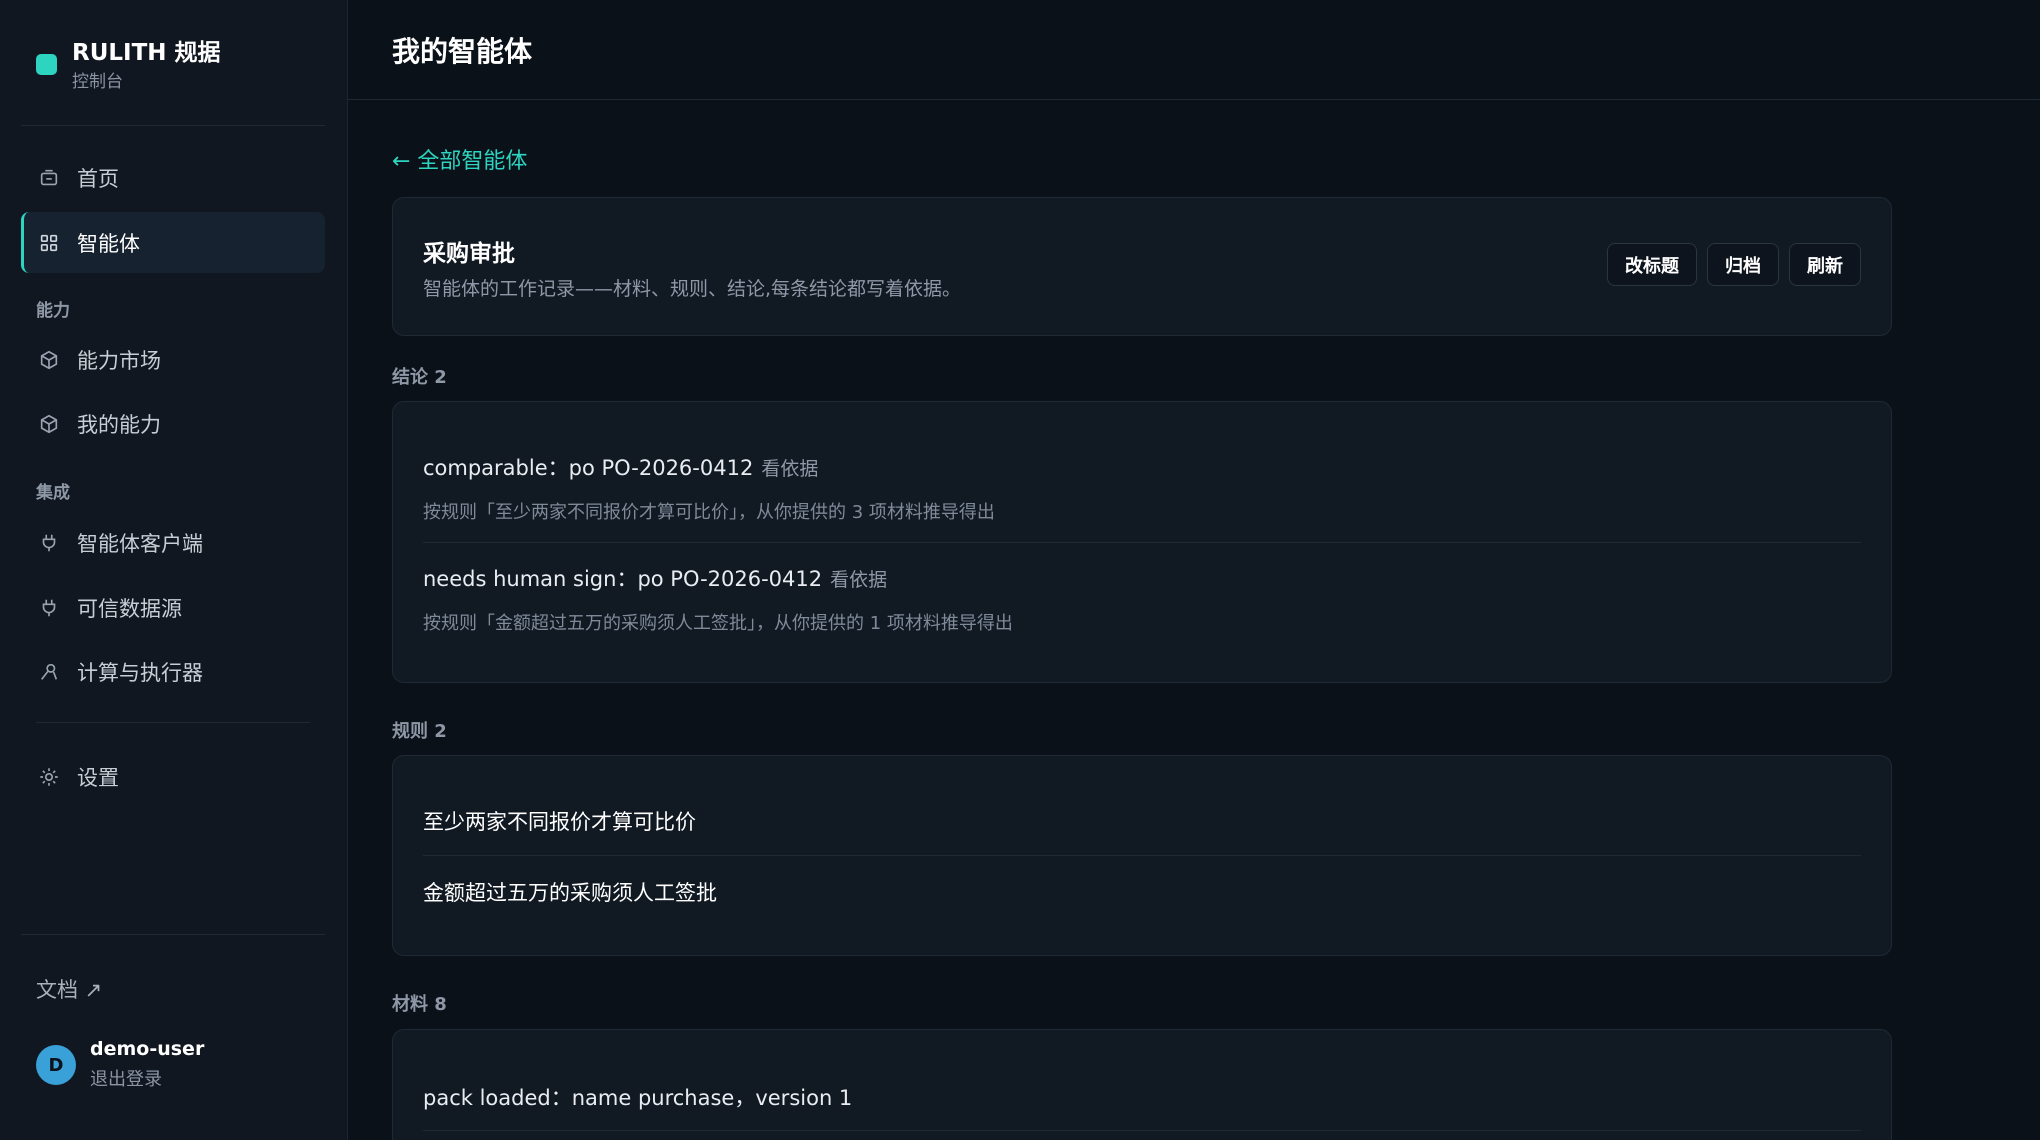 The image size is (2040, 1140). I want to click on conclusion-text: needs human sign：po PO-2026-0412, so click(623, 579).